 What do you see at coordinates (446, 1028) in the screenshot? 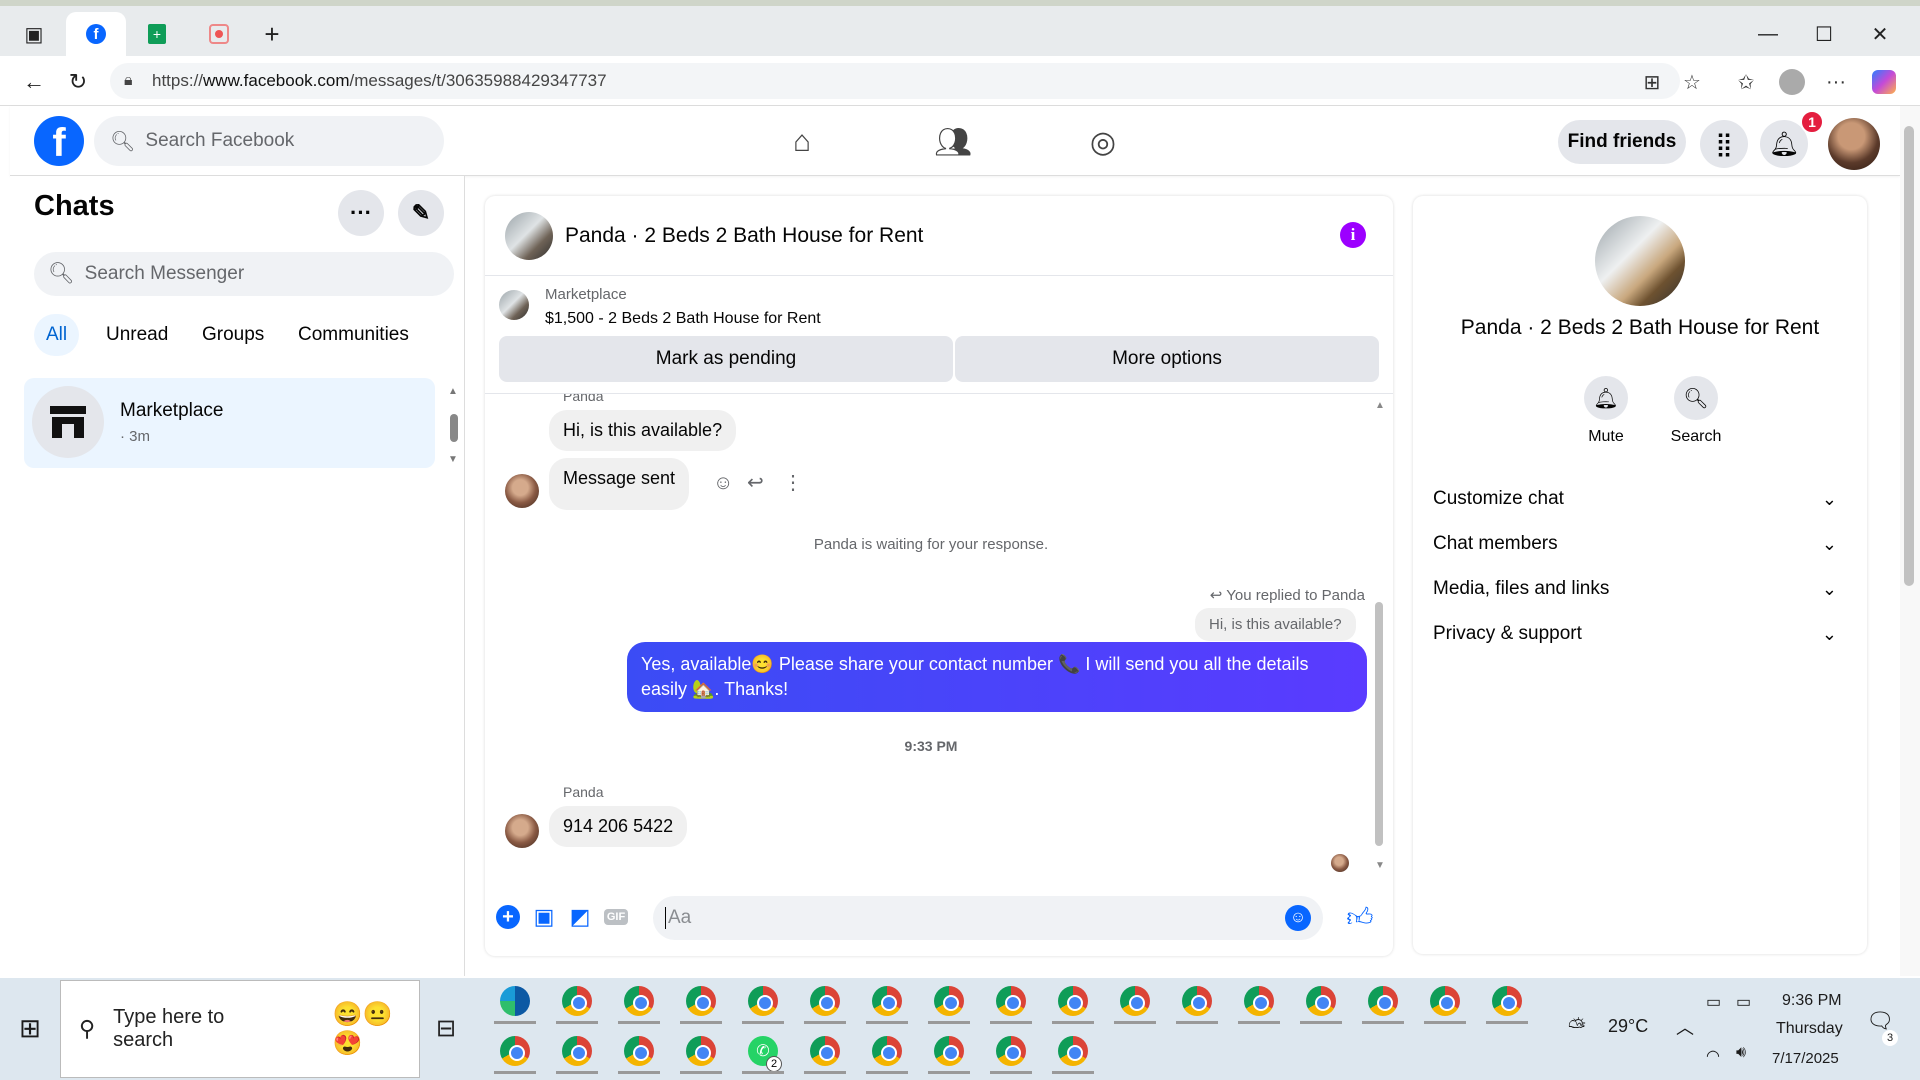
I see `task-view-icon: ⊟` at bounding box center [446, 1028].